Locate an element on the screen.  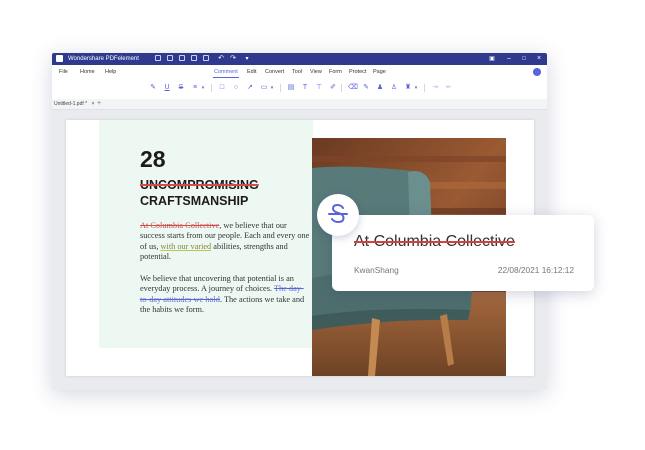
menu-comment: Comment is located at coordinates (226, 72).